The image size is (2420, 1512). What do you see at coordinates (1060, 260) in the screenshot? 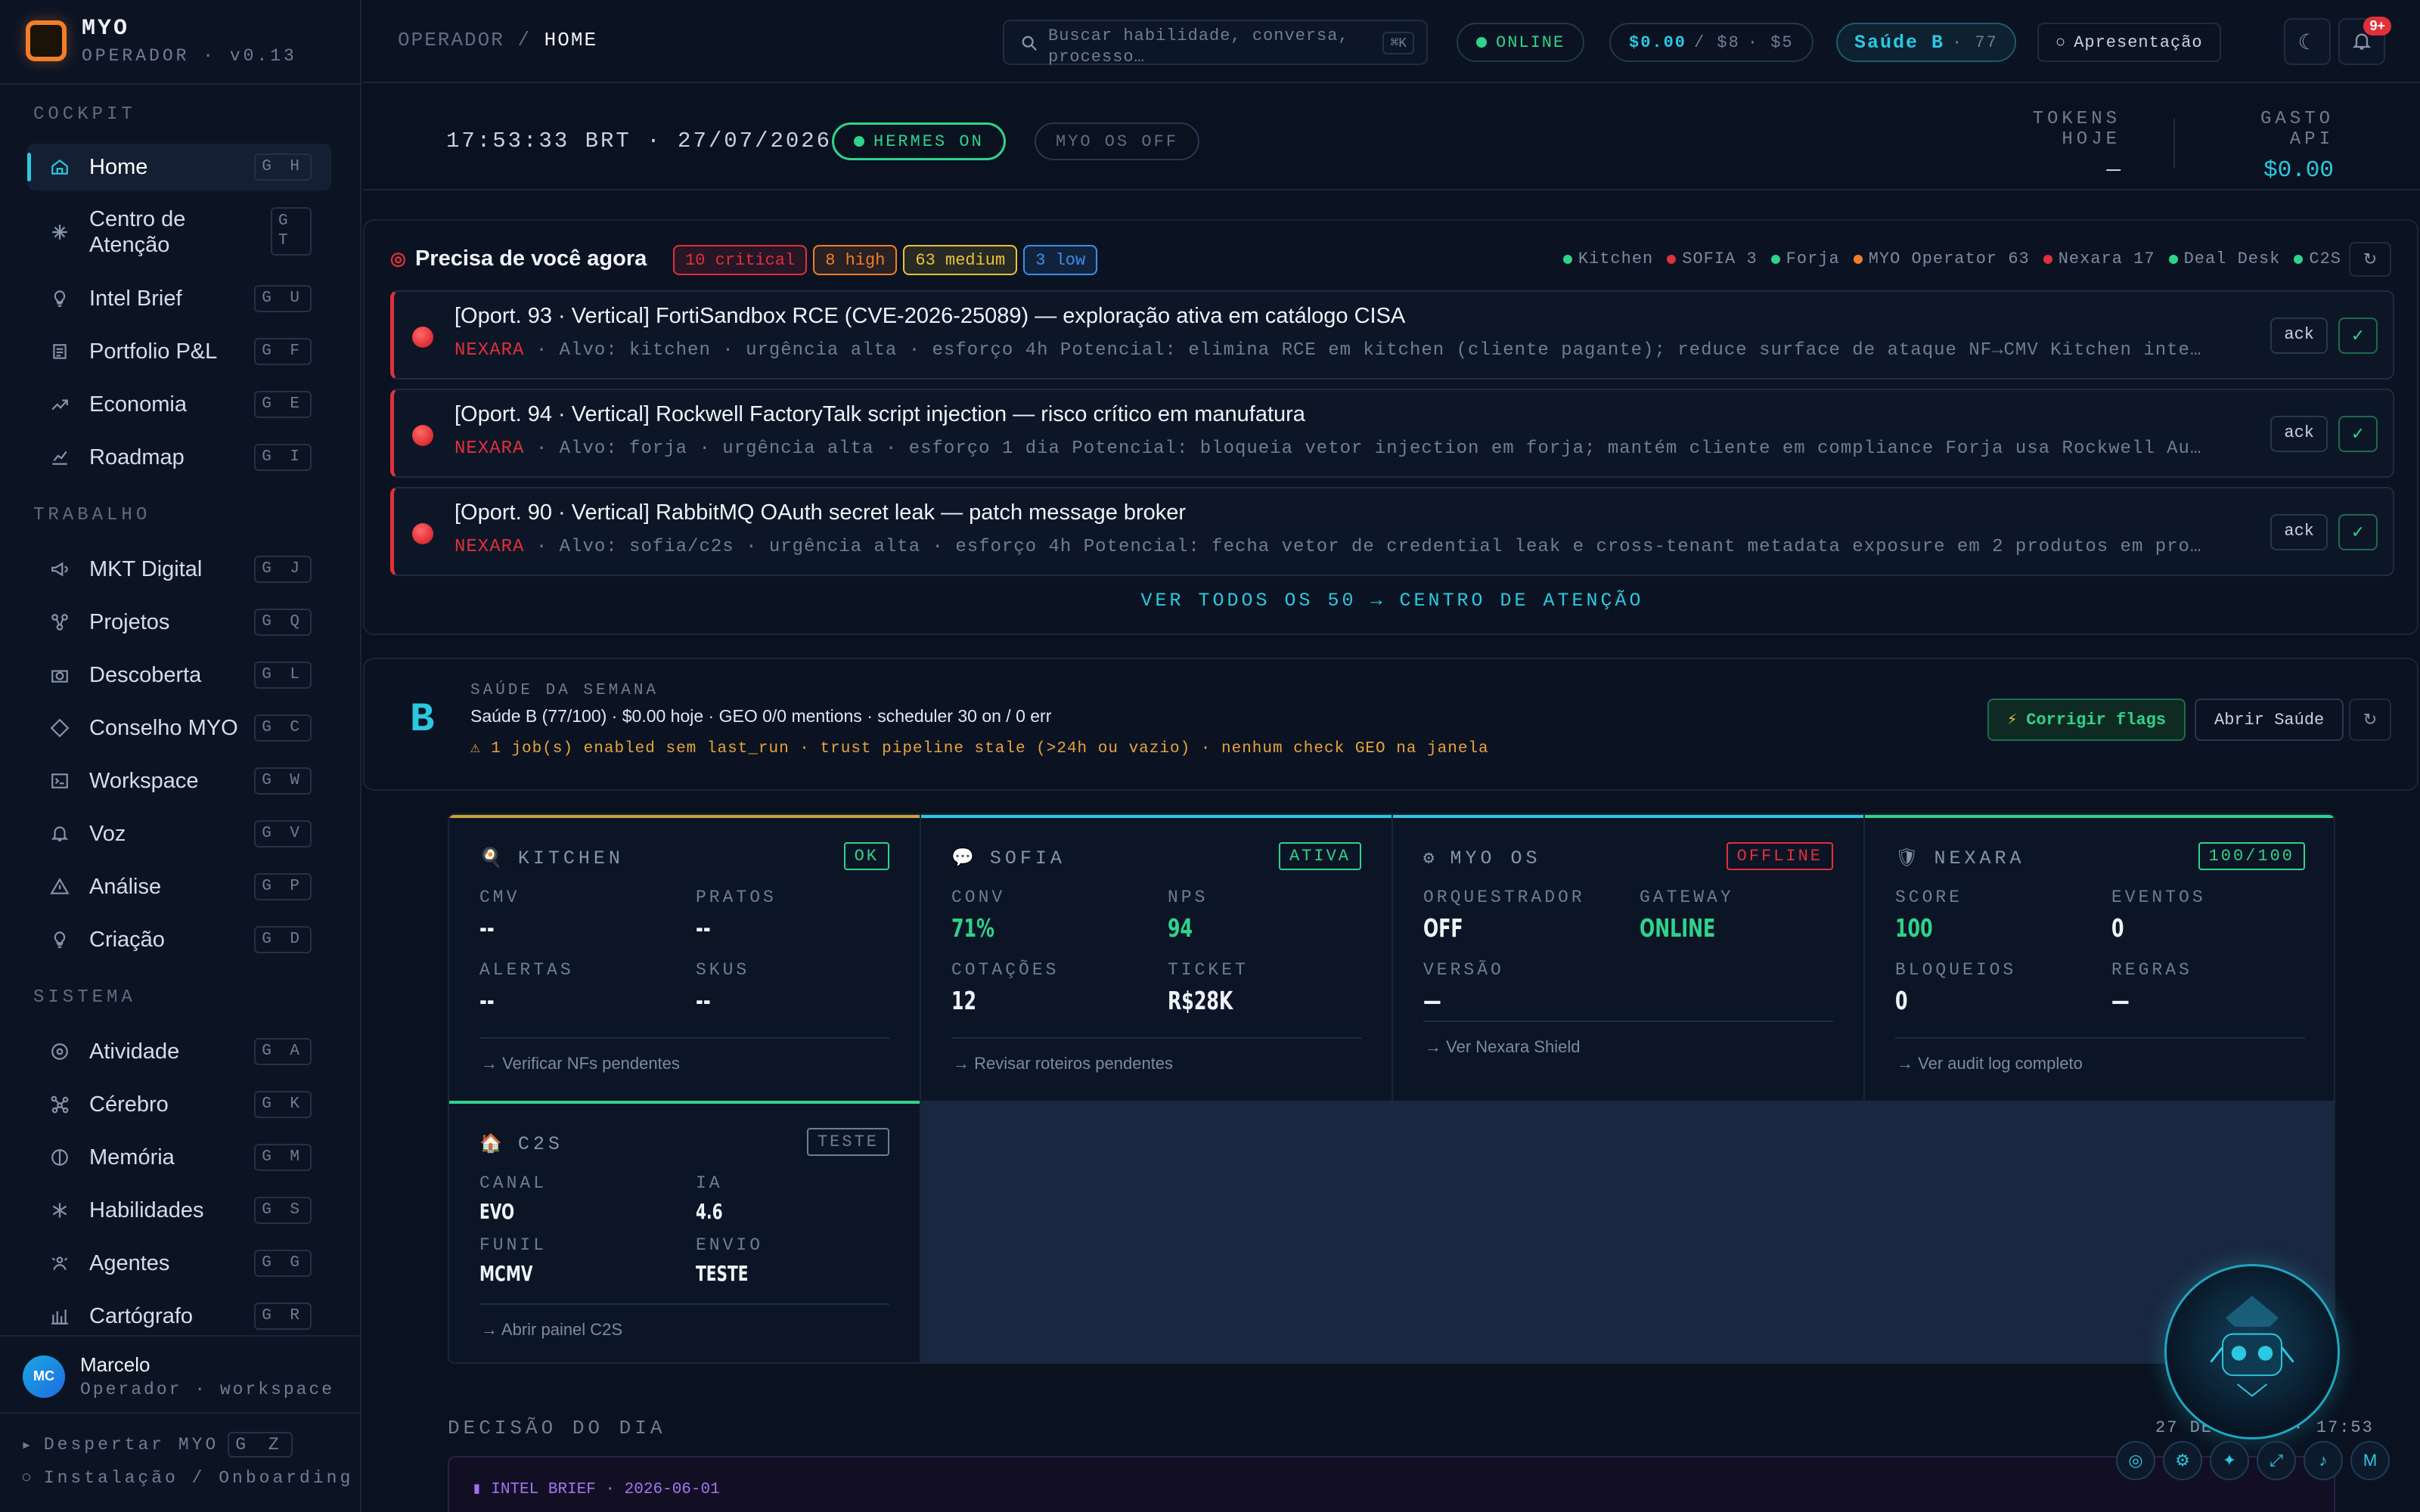
I see `severity-badge: 3 low` at bounding box center [1060, 260].